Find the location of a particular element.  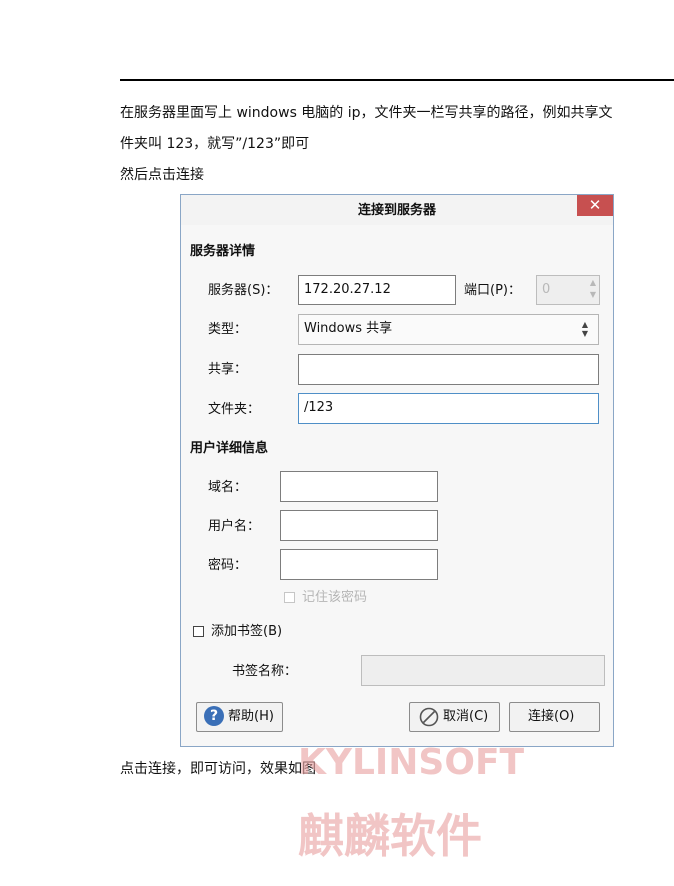

server-input: 172.20.27.12 is located at coordinates (377, 290).